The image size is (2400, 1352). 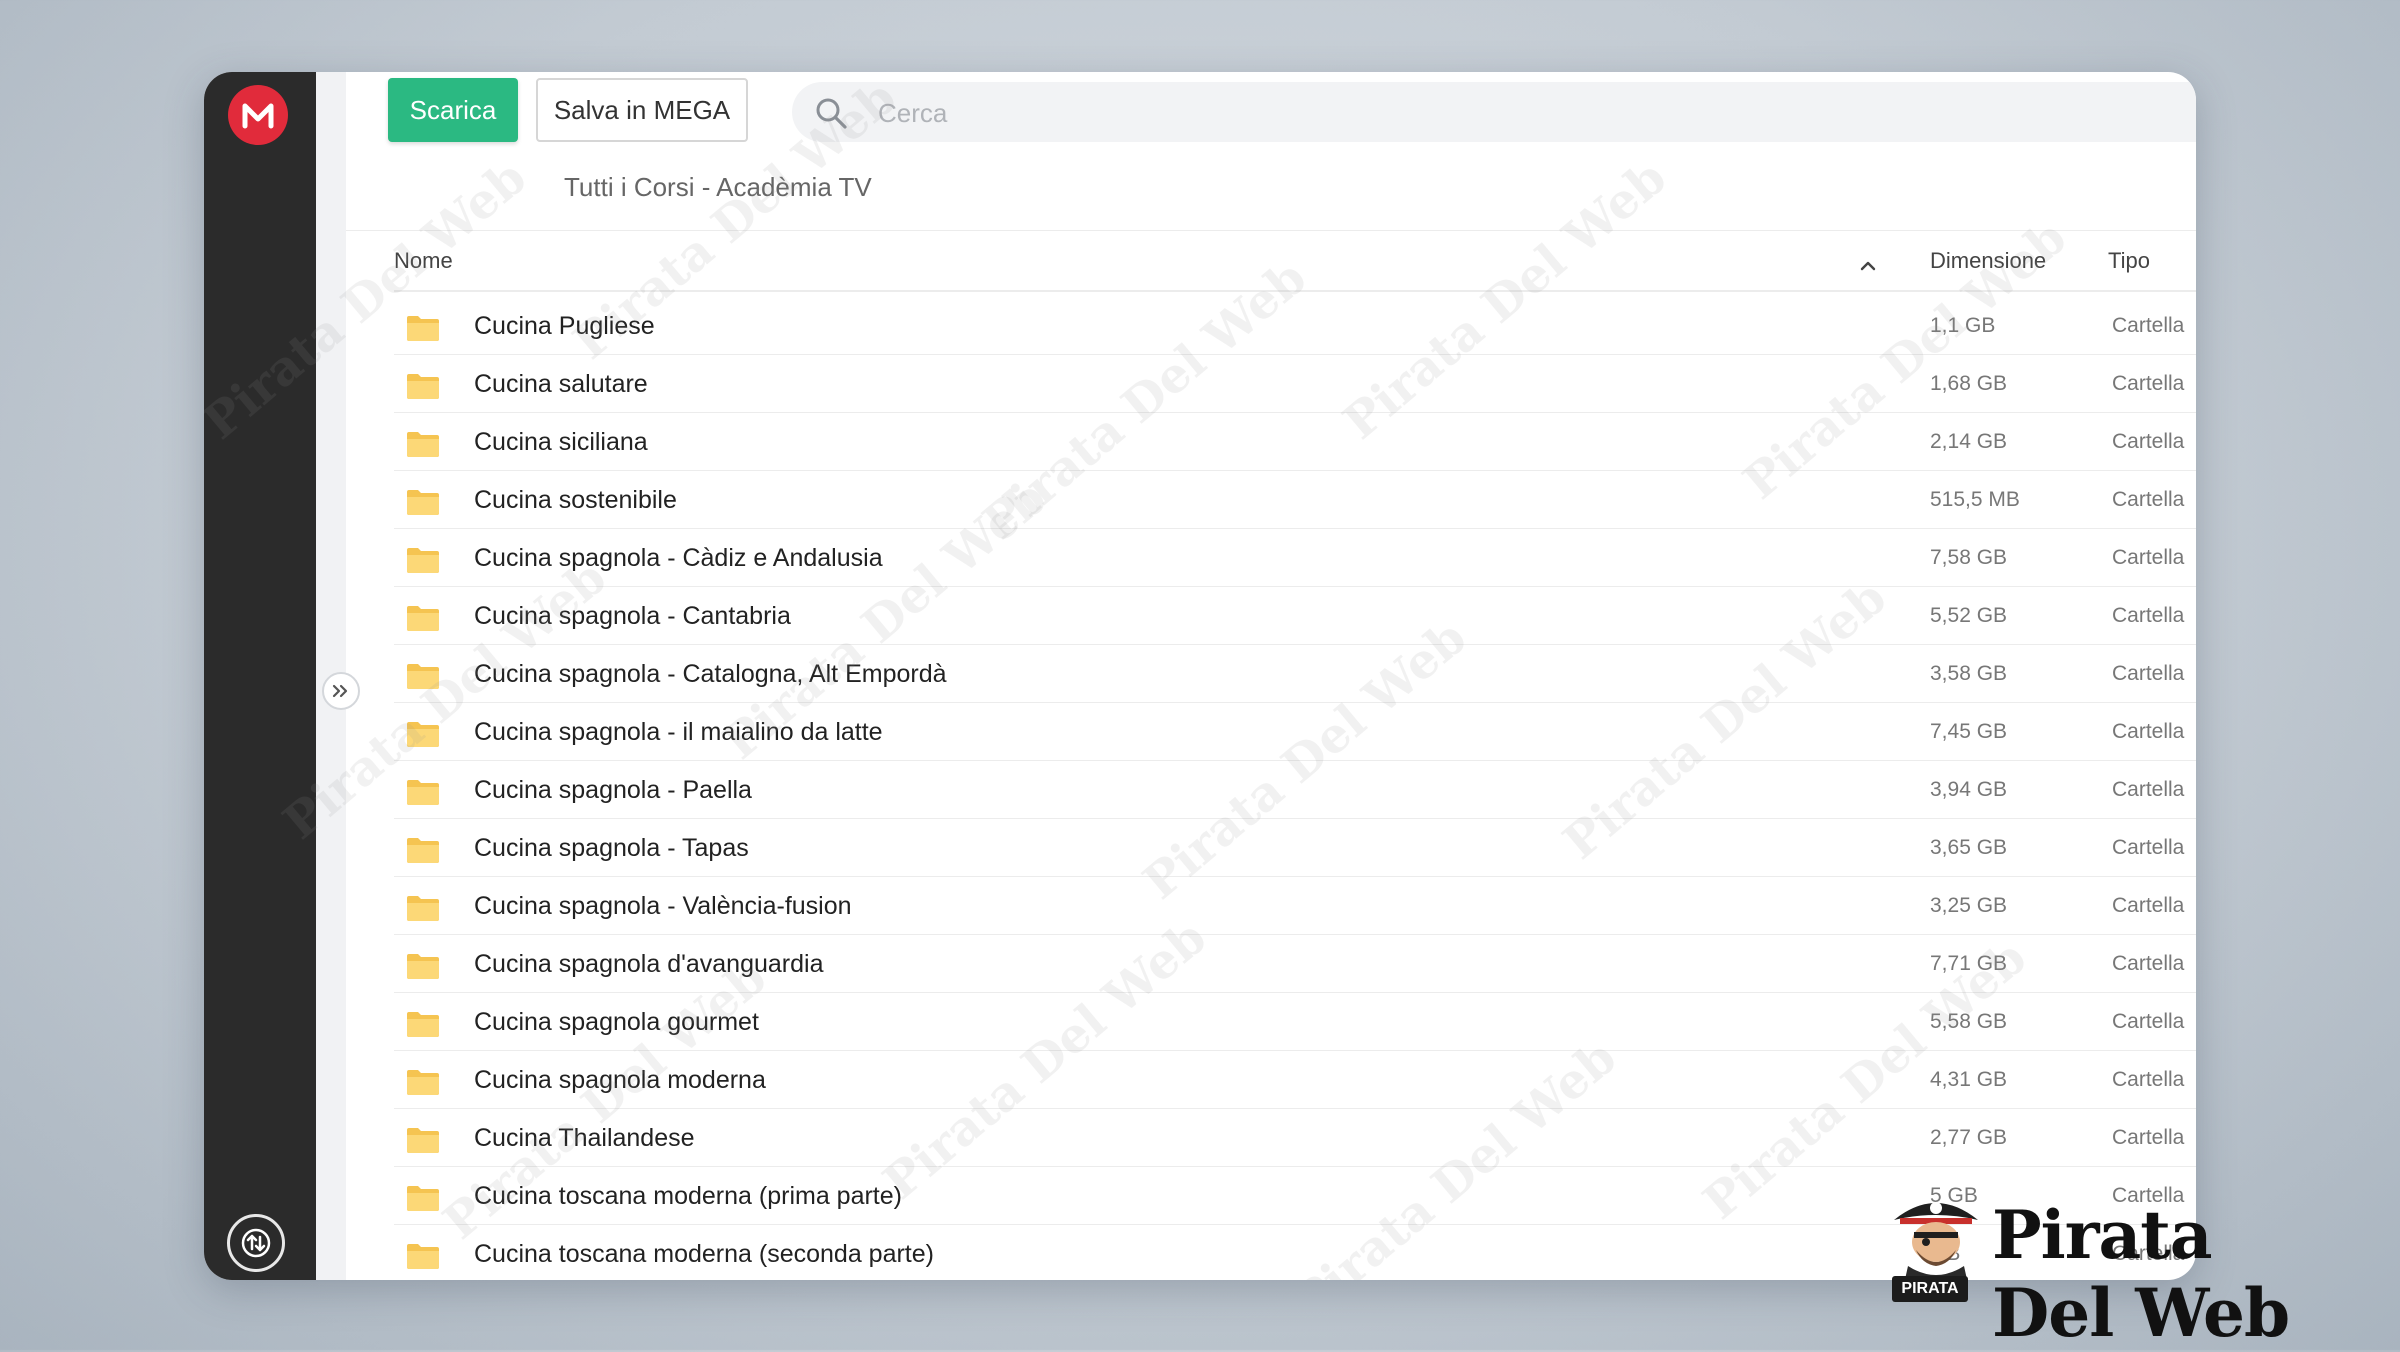 What do you see at coordinates (561, 442) in the screenshot?
I see `row-name: Cucina siciliana` at bounding box center [561, 442].